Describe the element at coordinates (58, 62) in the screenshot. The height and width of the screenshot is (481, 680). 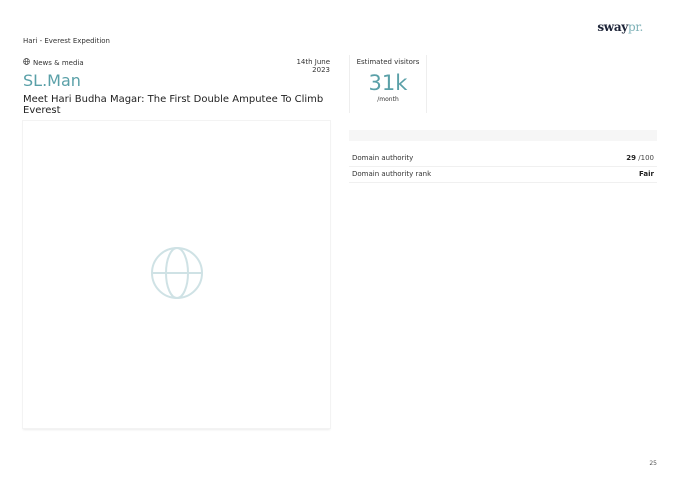
I see `category-label: News & media` at that location.